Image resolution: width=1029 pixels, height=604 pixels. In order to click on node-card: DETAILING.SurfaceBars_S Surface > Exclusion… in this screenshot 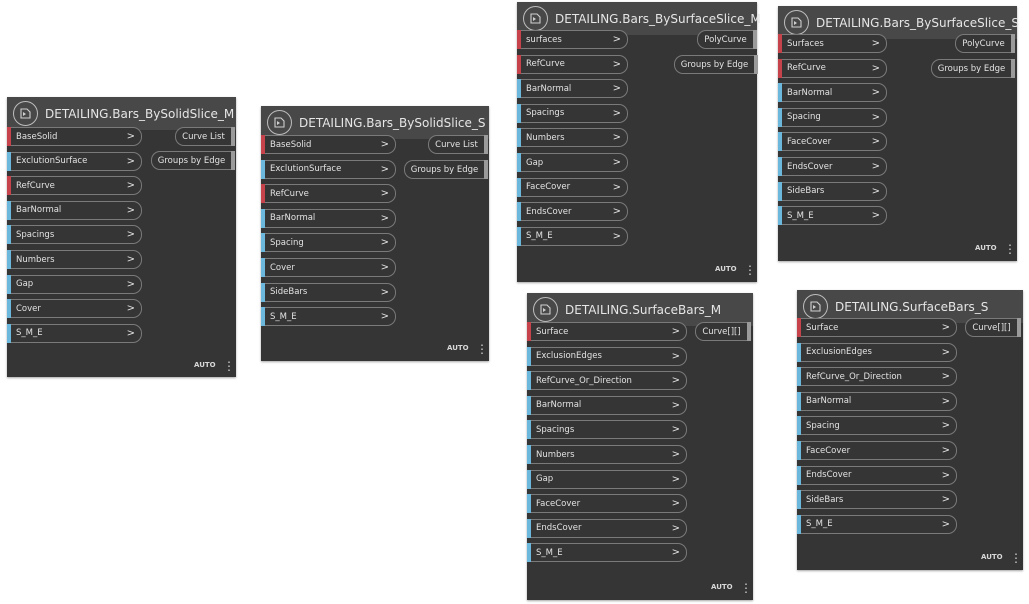, I will do `click(910, 430)`.